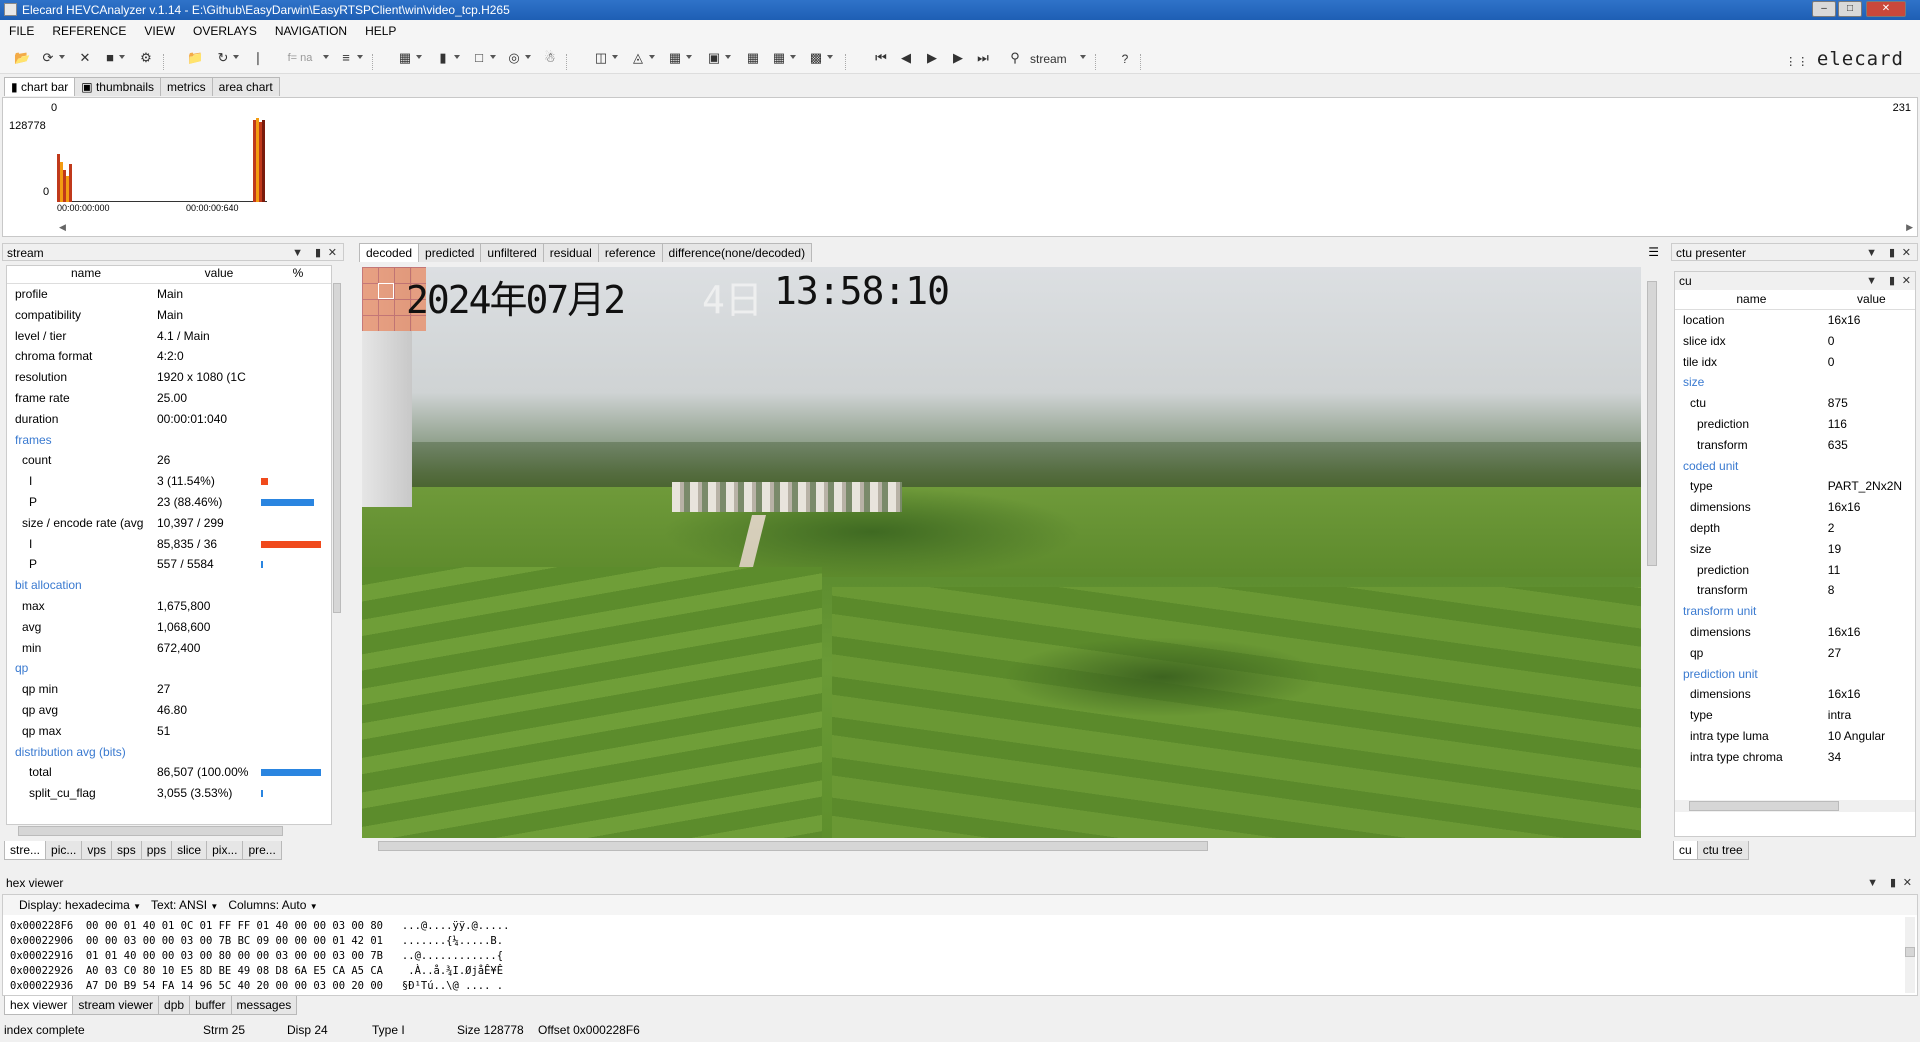 The image size is (1920, 1042). What do you see at coordinates (169, 481) in the screenshot?
I see `property-row: I 3 (11.54%)` at bounding box center [169, 481].